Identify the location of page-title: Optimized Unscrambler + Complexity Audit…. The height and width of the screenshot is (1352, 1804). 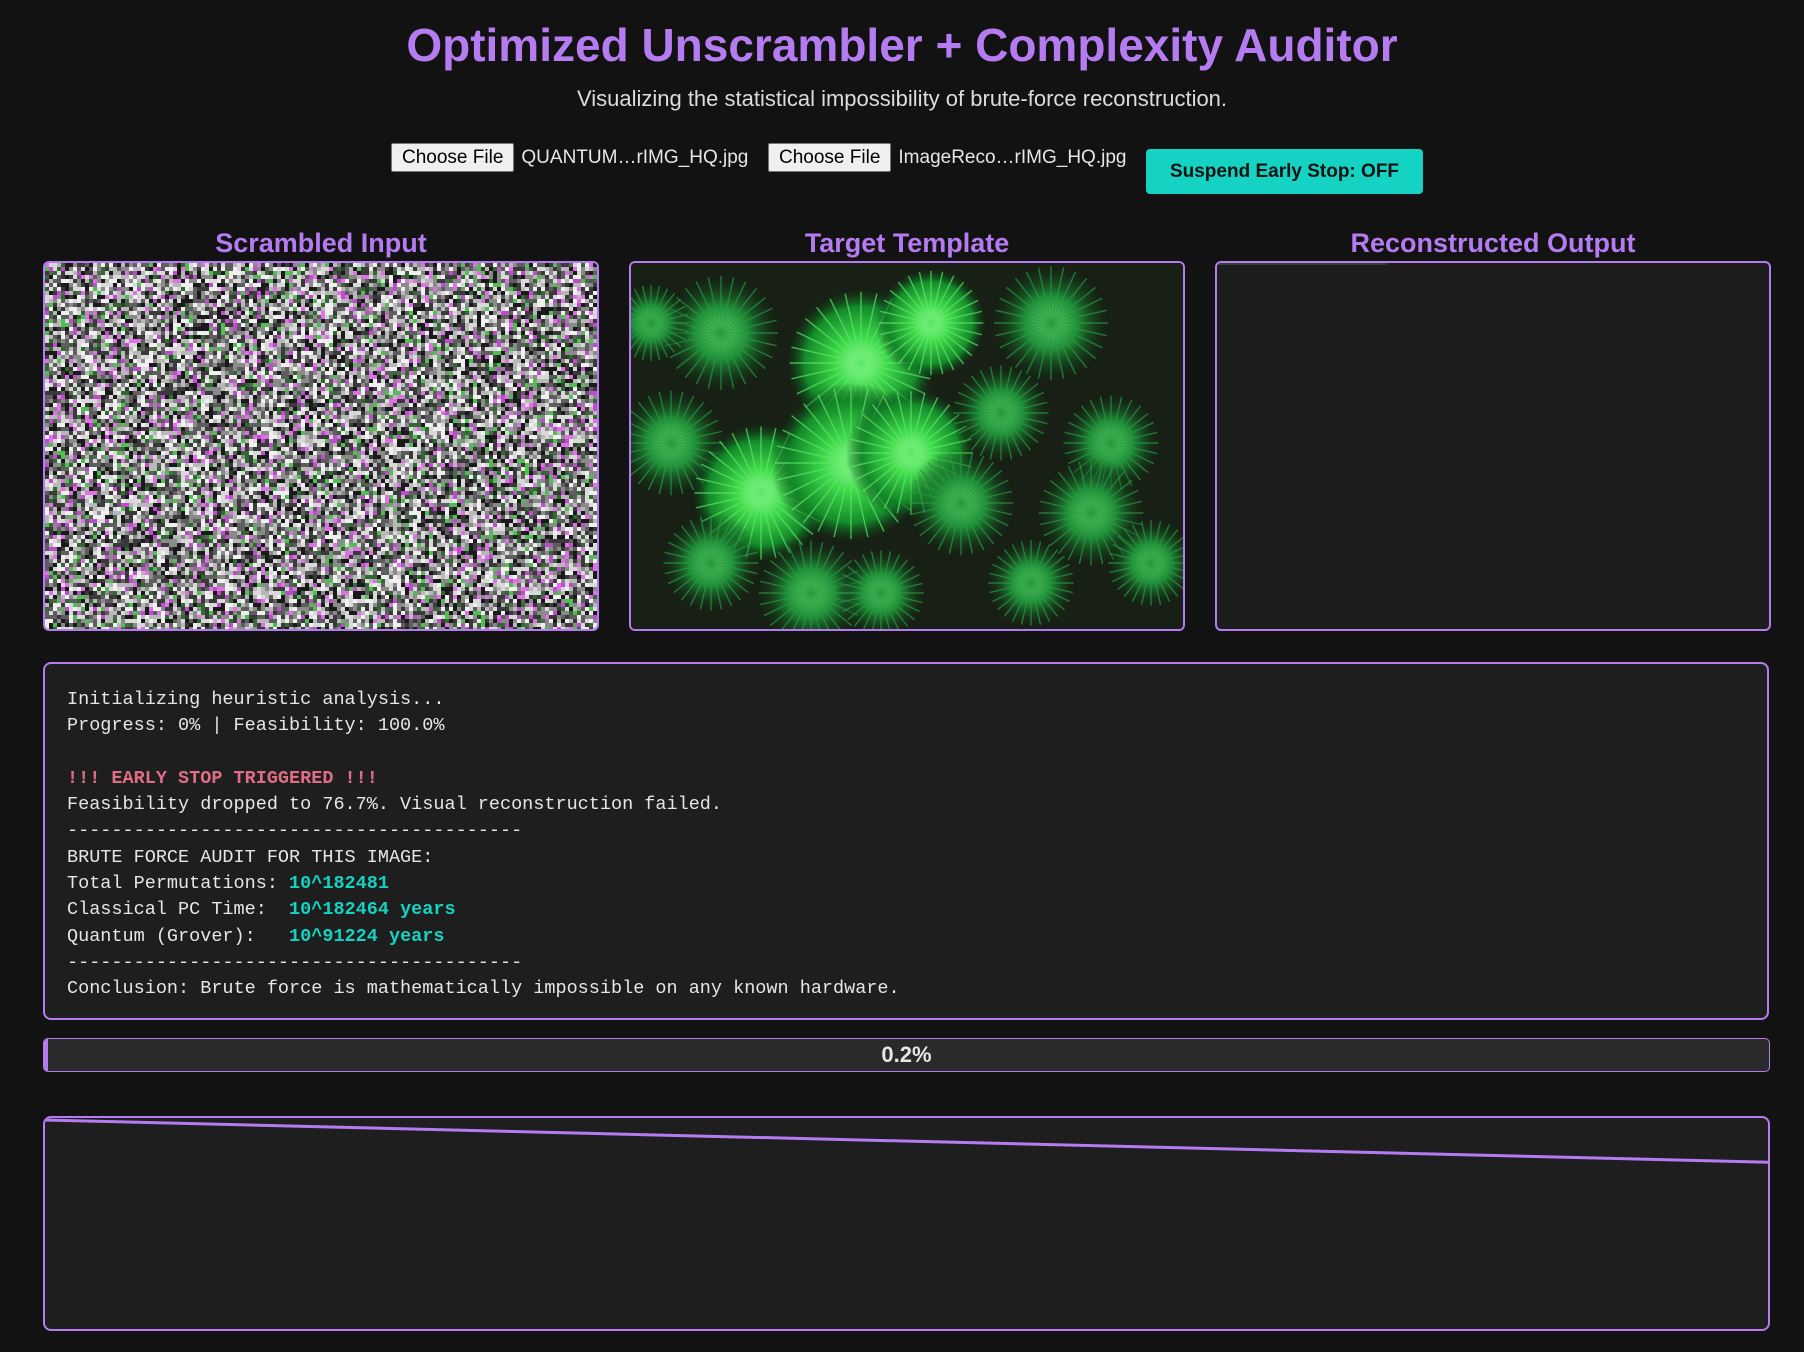
(902, 45).